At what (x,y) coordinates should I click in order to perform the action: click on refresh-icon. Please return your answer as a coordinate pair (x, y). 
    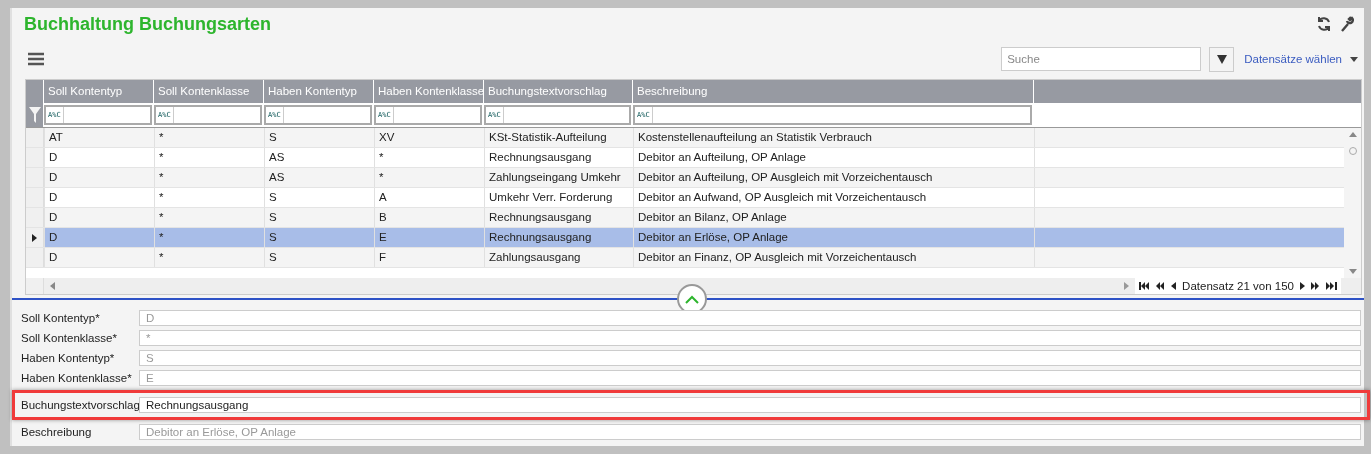
    Looking at the image, I should click on (1324, 24).